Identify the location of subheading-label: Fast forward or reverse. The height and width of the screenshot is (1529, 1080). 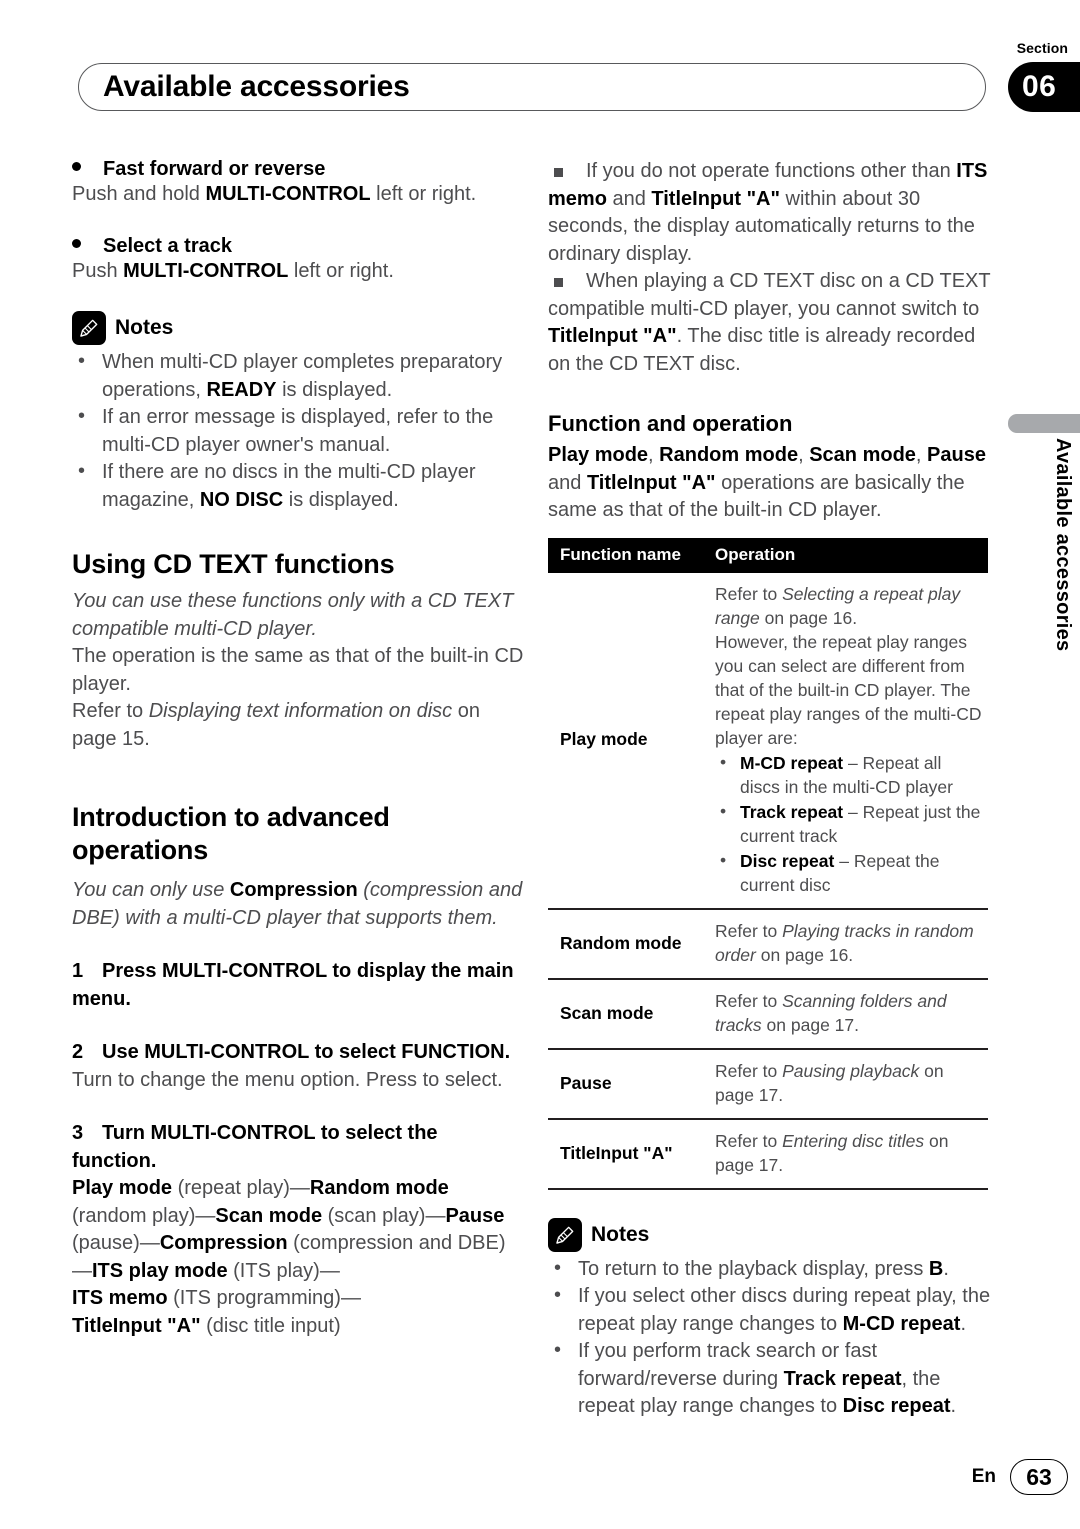
(214, 169).